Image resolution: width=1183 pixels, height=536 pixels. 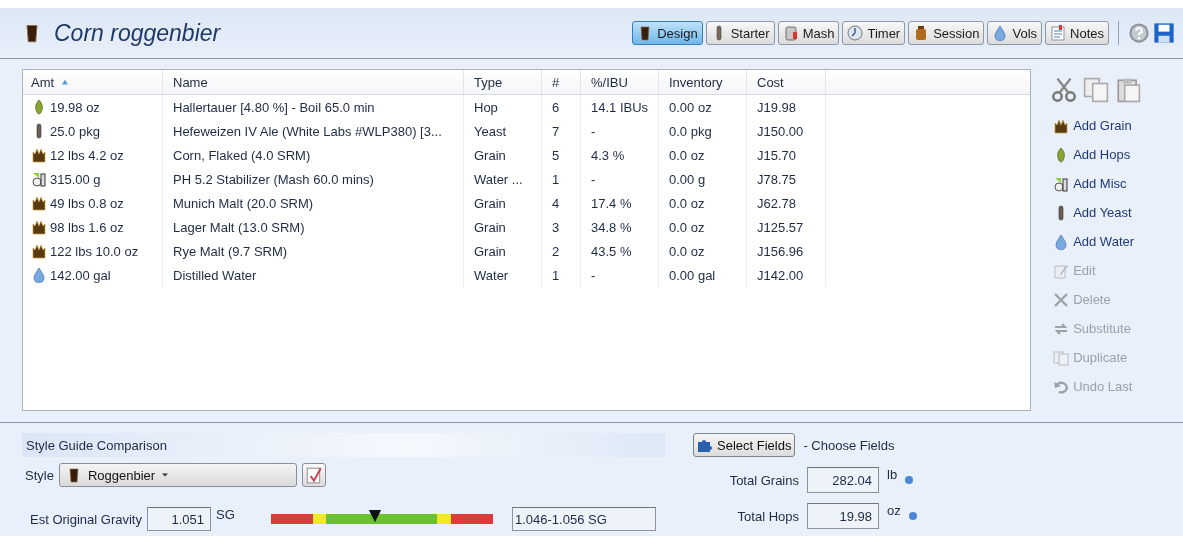 I want to click on table-cell: 25.0 pkg, so click(x=75, y=131).